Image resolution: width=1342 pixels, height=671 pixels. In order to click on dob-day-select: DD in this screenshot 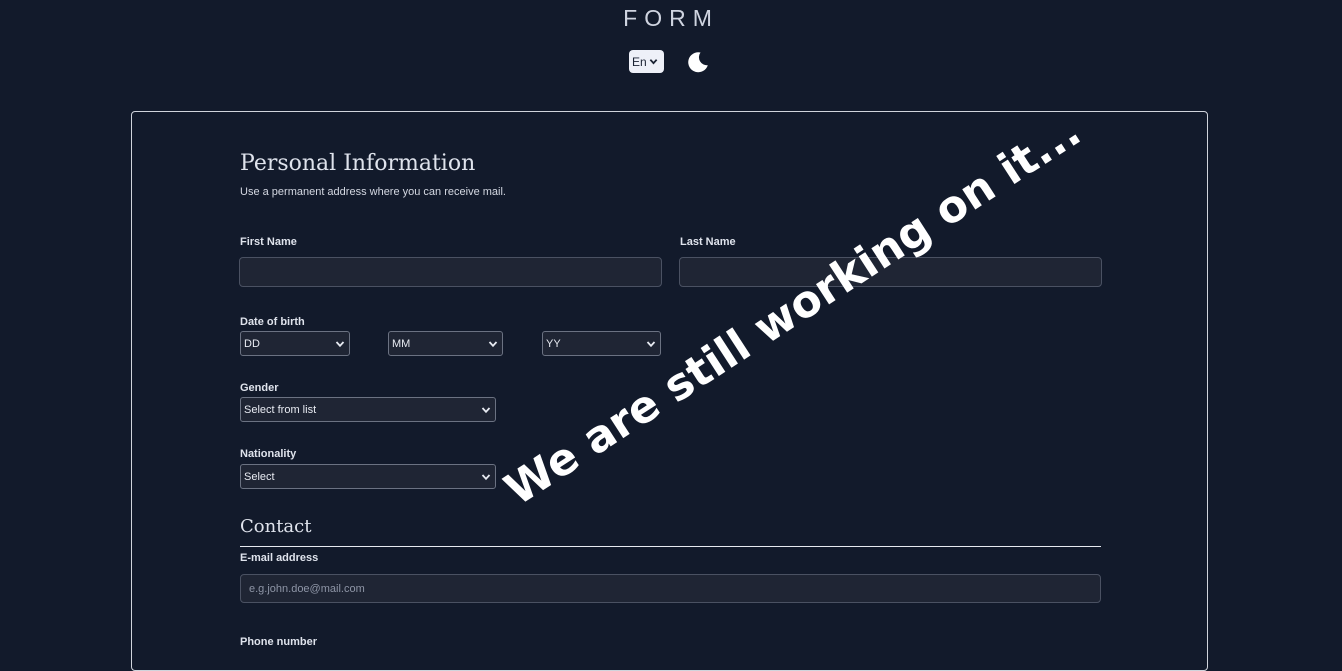, I will do `click(295, 343)`.